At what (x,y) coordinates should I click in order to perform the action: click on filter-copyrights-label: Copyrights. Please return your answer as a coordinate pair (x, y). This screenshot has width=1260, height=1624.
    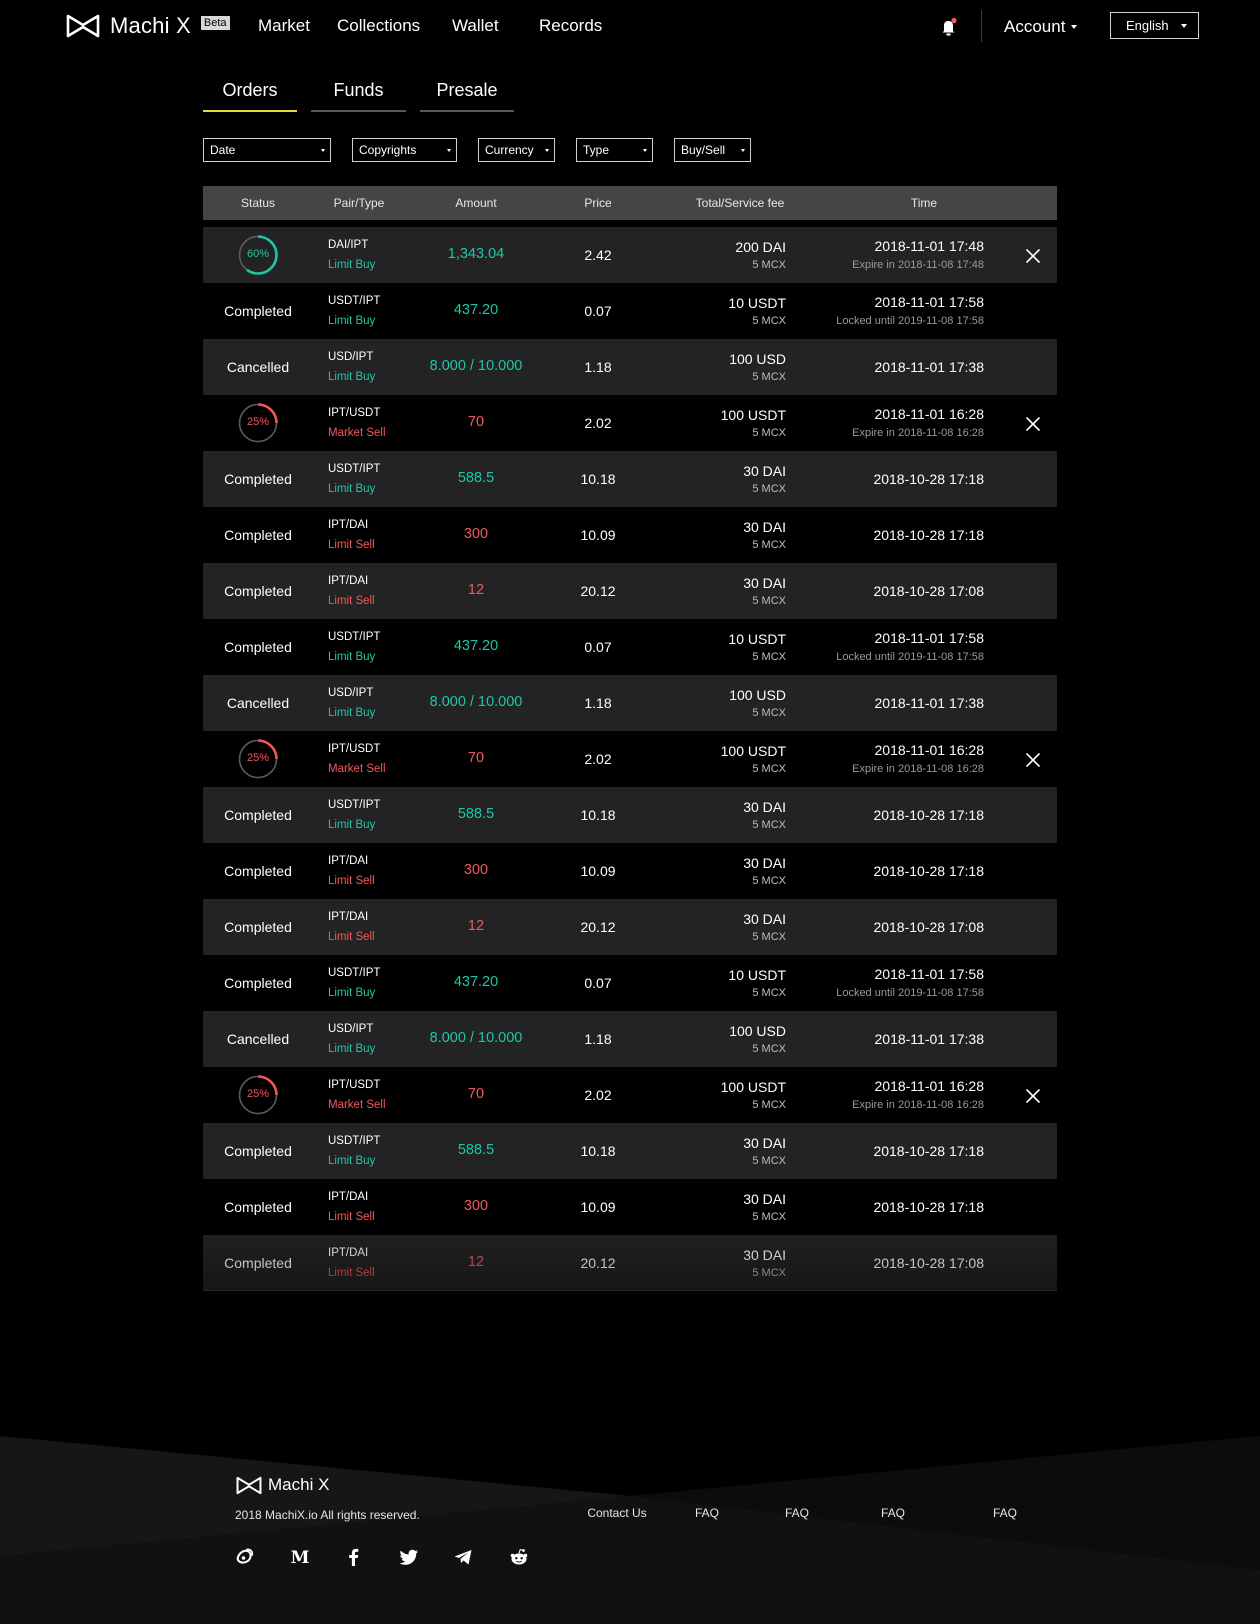
    Looking at the image, I should click on (388, 150).